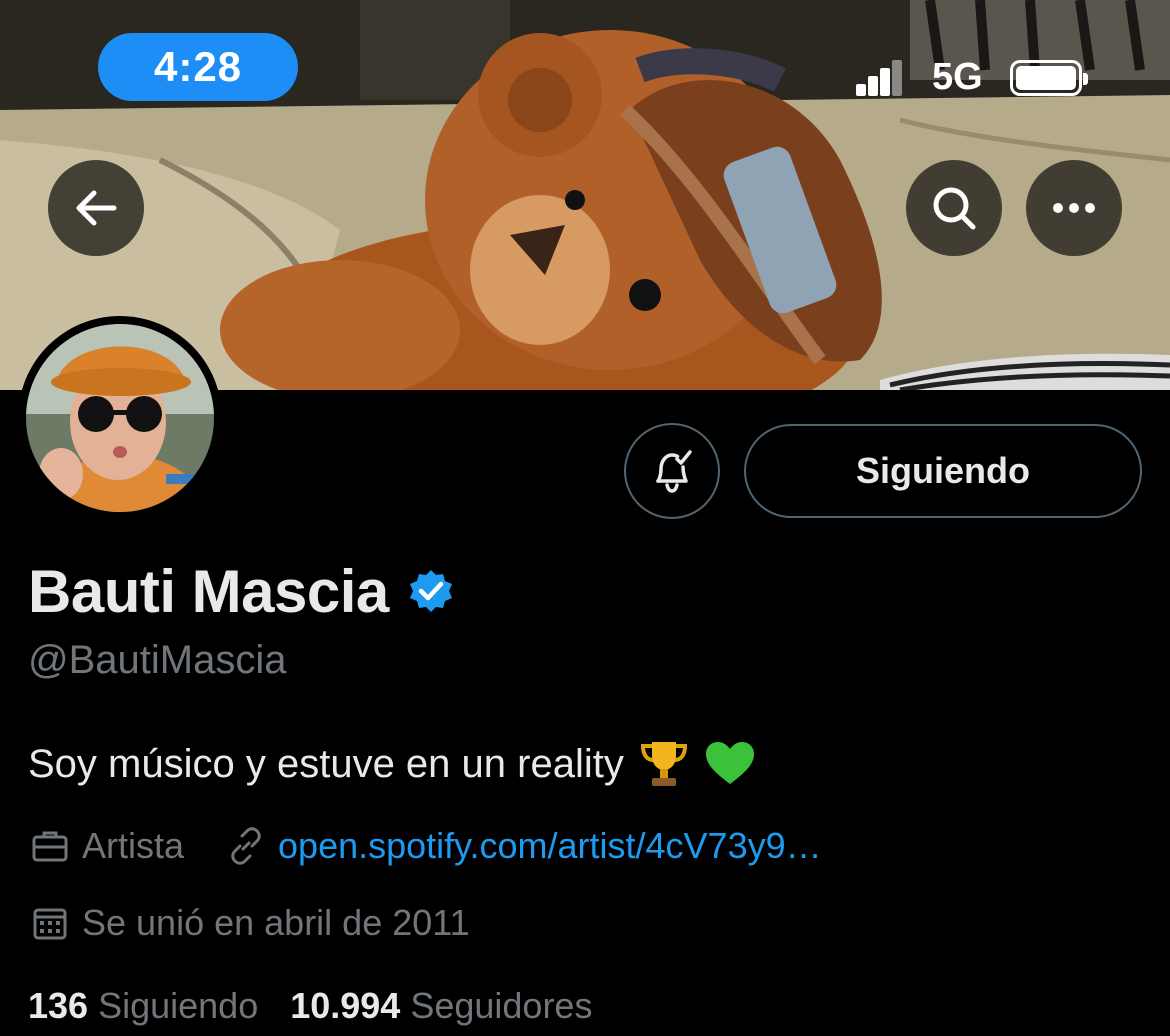 This screenshot has height=1036, width=1170. I want to click on green-heart-emoji-icon, so click(729, 763).